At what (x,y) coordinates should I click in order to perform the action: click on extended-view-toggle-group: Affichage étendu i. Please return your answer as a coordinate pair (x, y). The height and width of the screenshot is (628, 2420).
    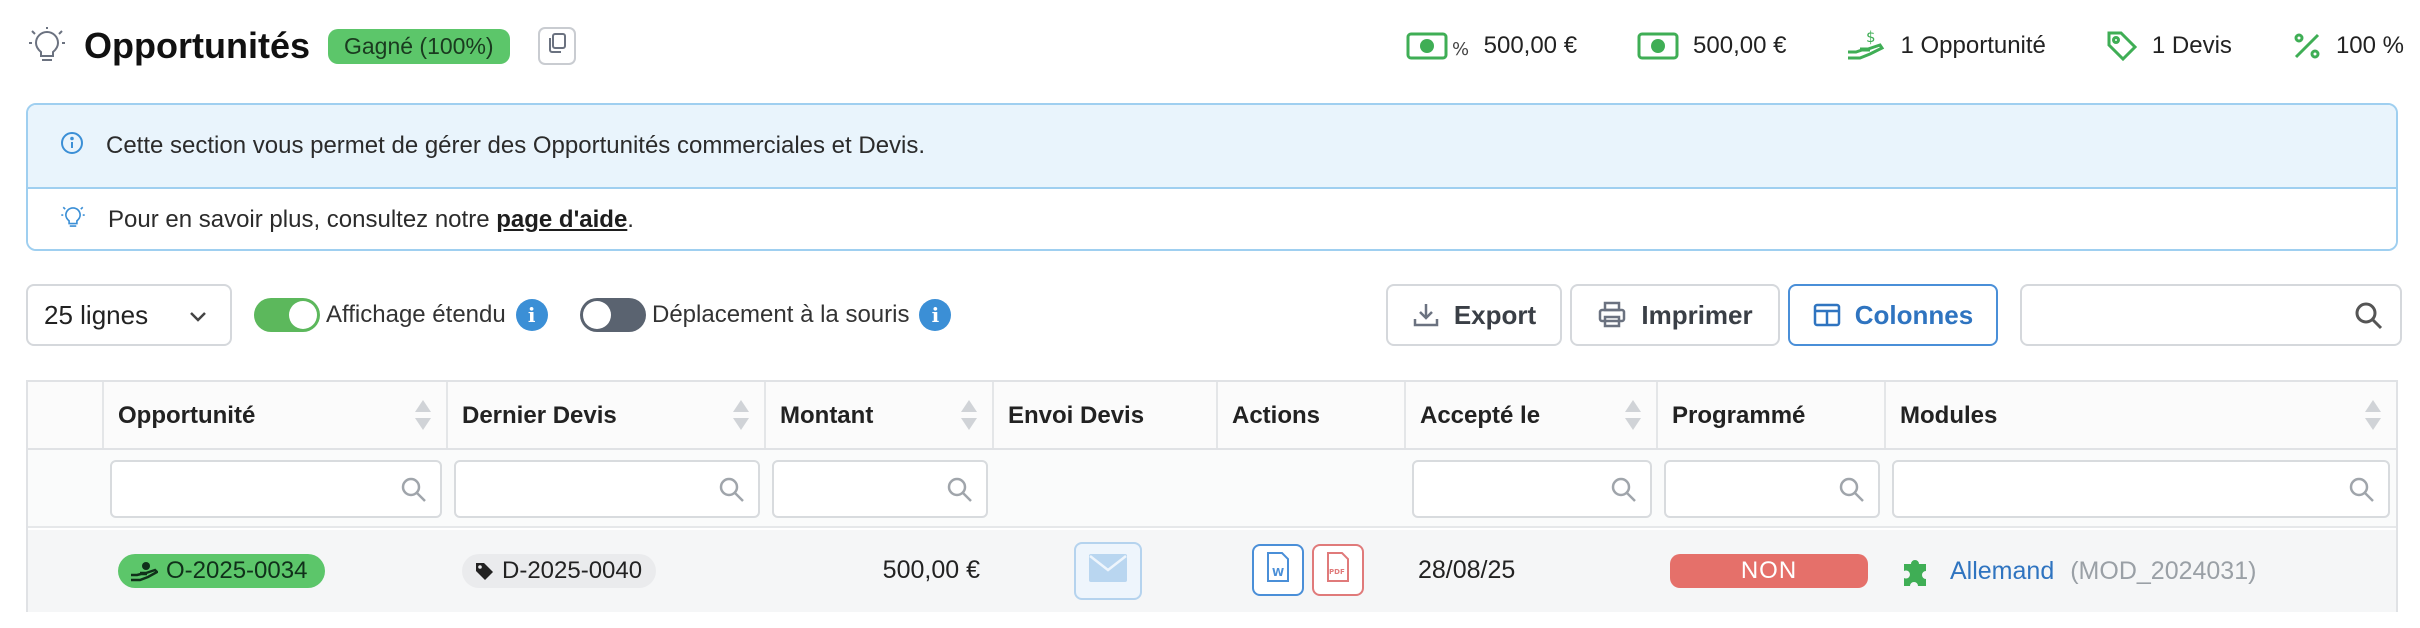
    Looking at the image, I should click on (401, 315).